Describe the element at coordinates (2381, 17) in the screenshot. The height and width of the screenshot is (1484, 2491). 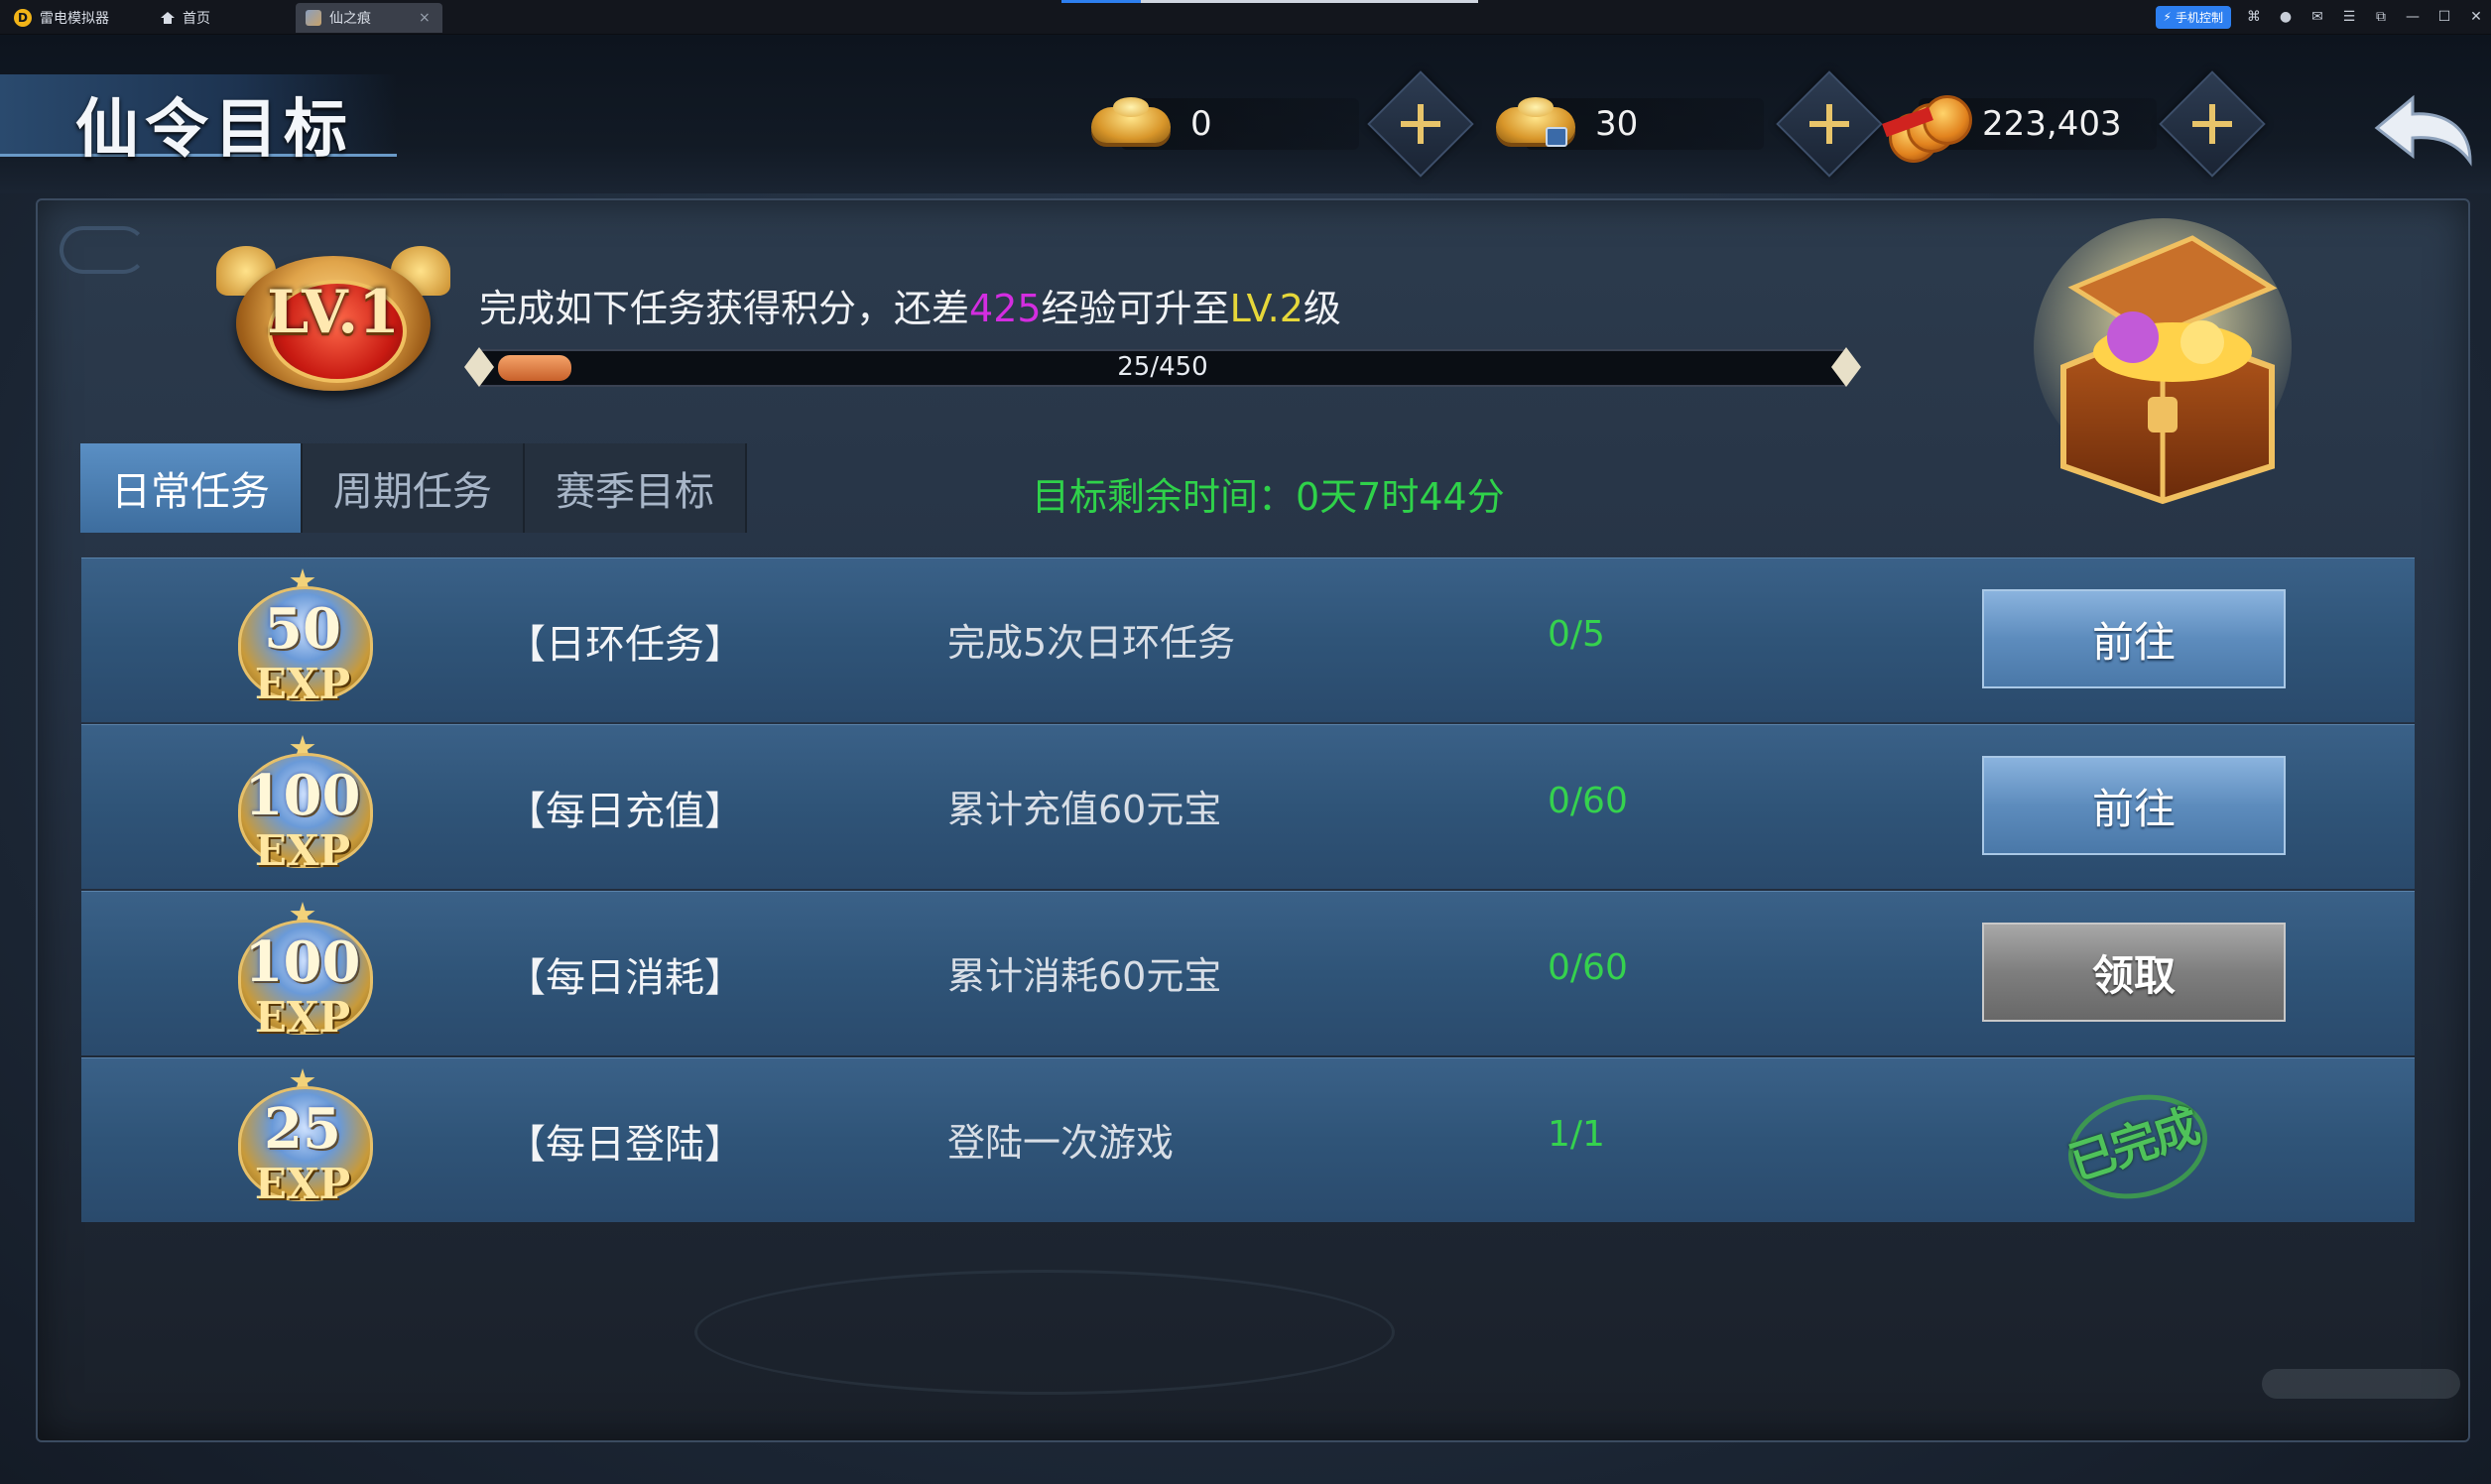
I see `restore-icon: ⧉` at that location.